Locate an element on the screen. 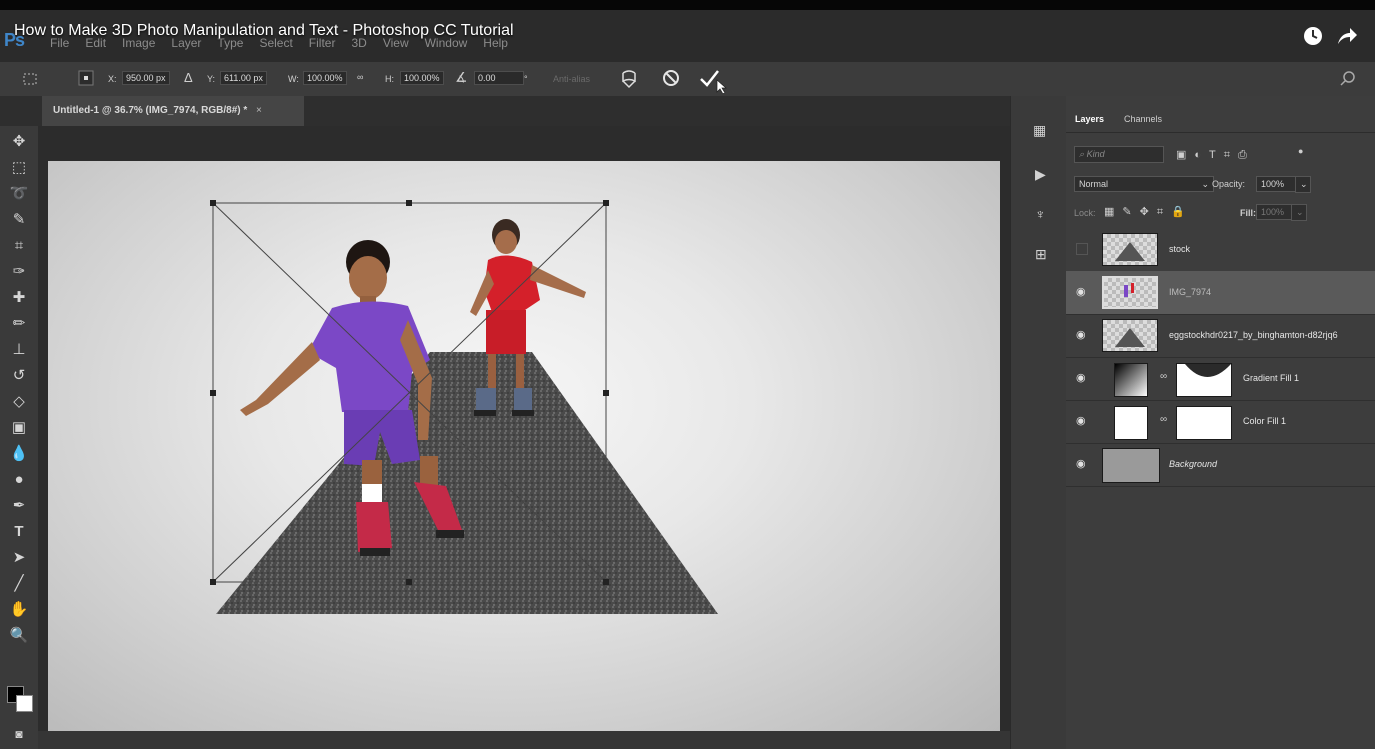 This screenshot has height=749, width=1375. layer-row-color-fill: ◉ ∞ Color Fill 1 is located at coordinates (1220, 422).